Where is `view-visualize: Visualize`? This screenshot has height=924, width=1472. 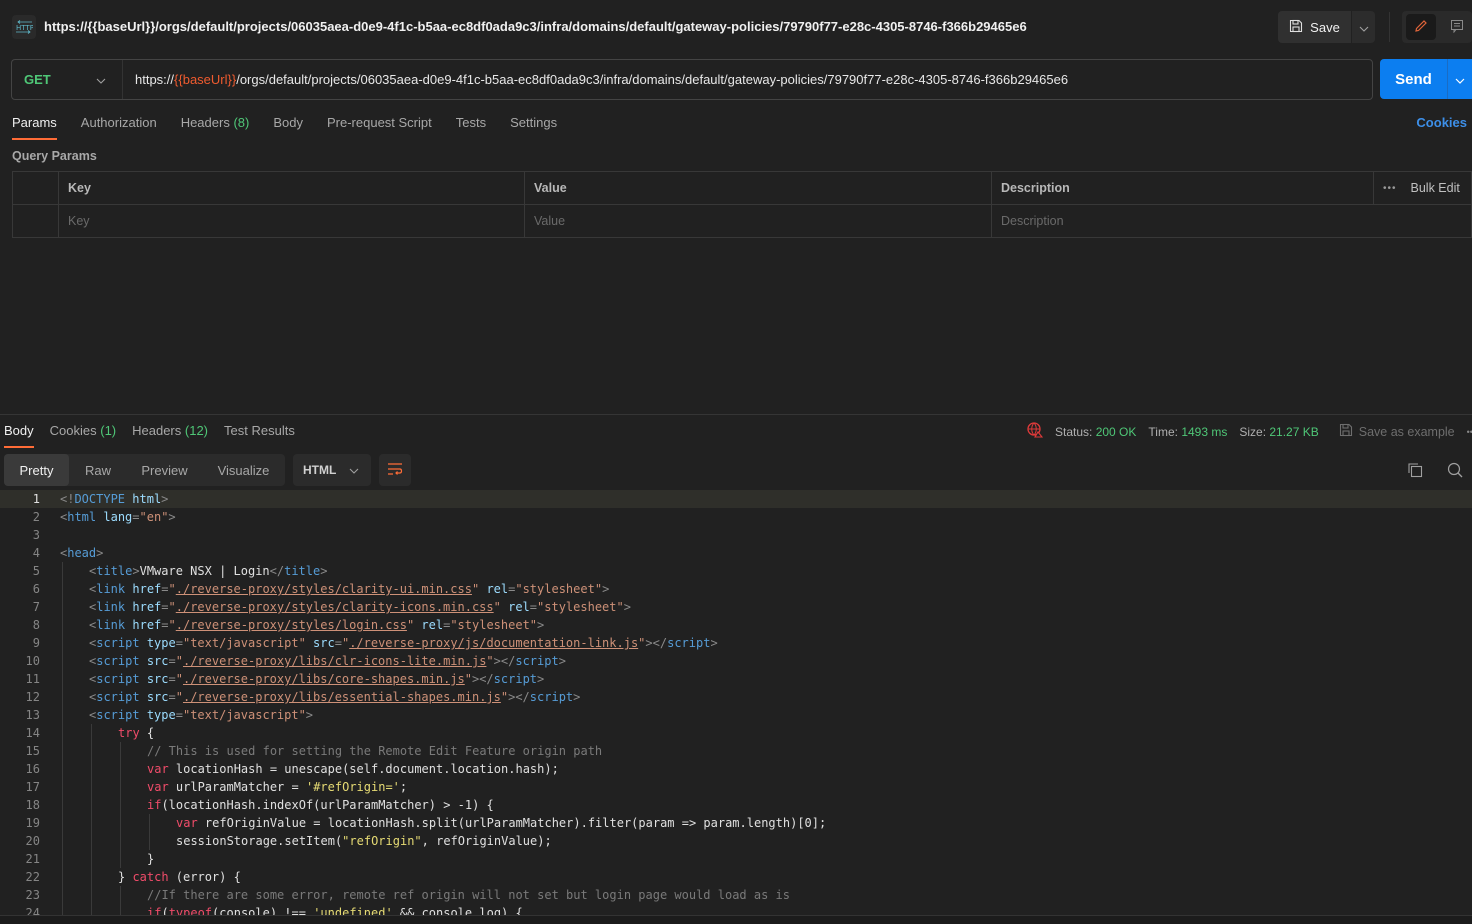 view-visualize: Visualize is located at coordinates (243, 470).